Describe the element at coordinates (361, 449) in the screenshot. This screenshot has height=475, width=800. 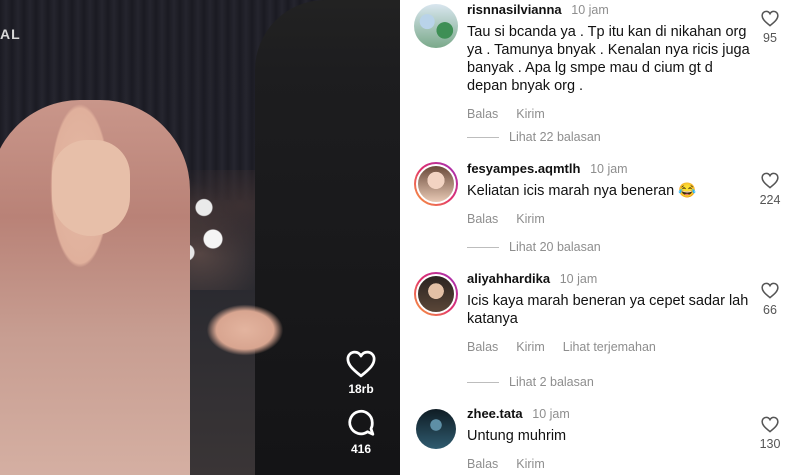
I see `video-comment-count: 416` at that location.